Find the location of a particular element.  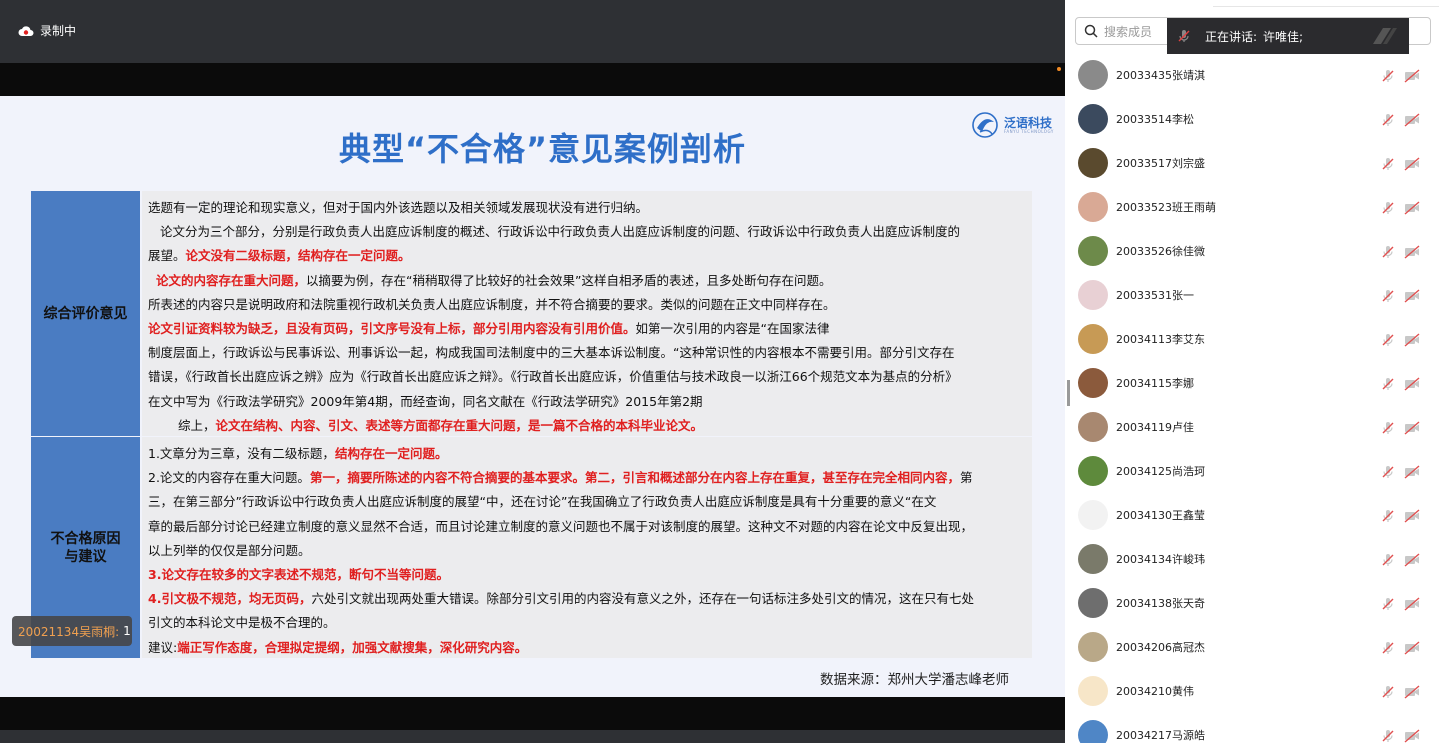

member-name: 20033435张靖淇 is located at coordinates (1160, 75).